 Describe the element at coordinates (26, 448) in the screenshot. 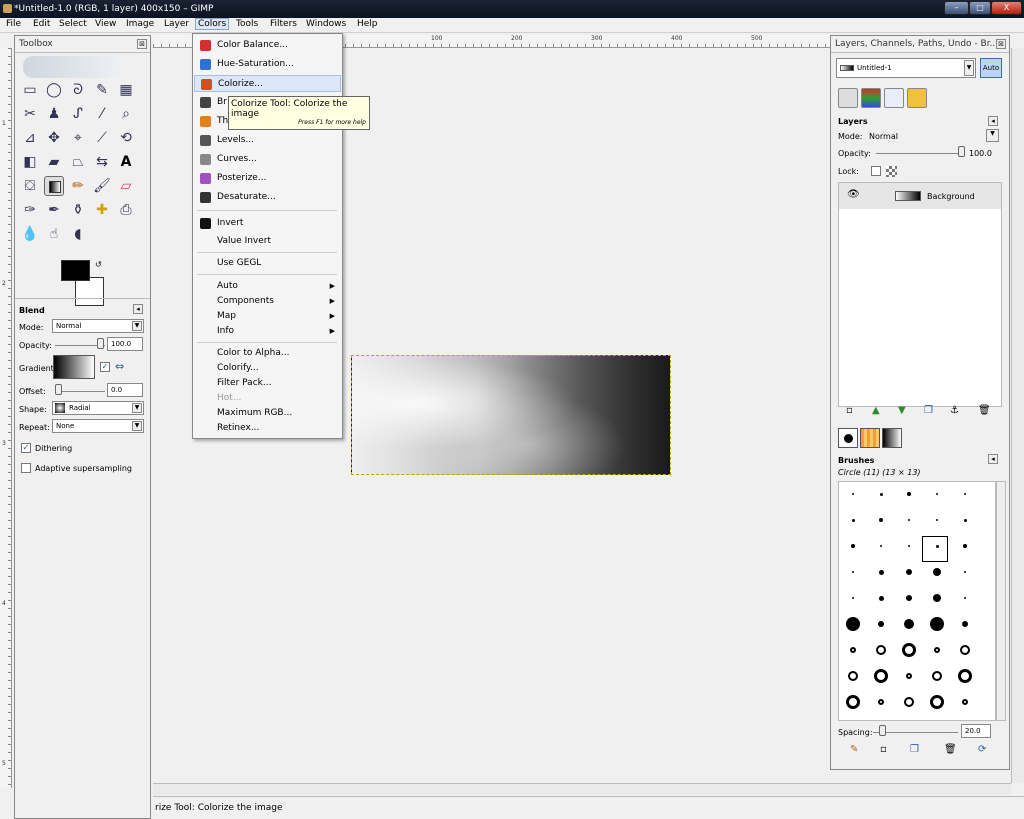

I see `dithering-checkbox: ✓` at that location.